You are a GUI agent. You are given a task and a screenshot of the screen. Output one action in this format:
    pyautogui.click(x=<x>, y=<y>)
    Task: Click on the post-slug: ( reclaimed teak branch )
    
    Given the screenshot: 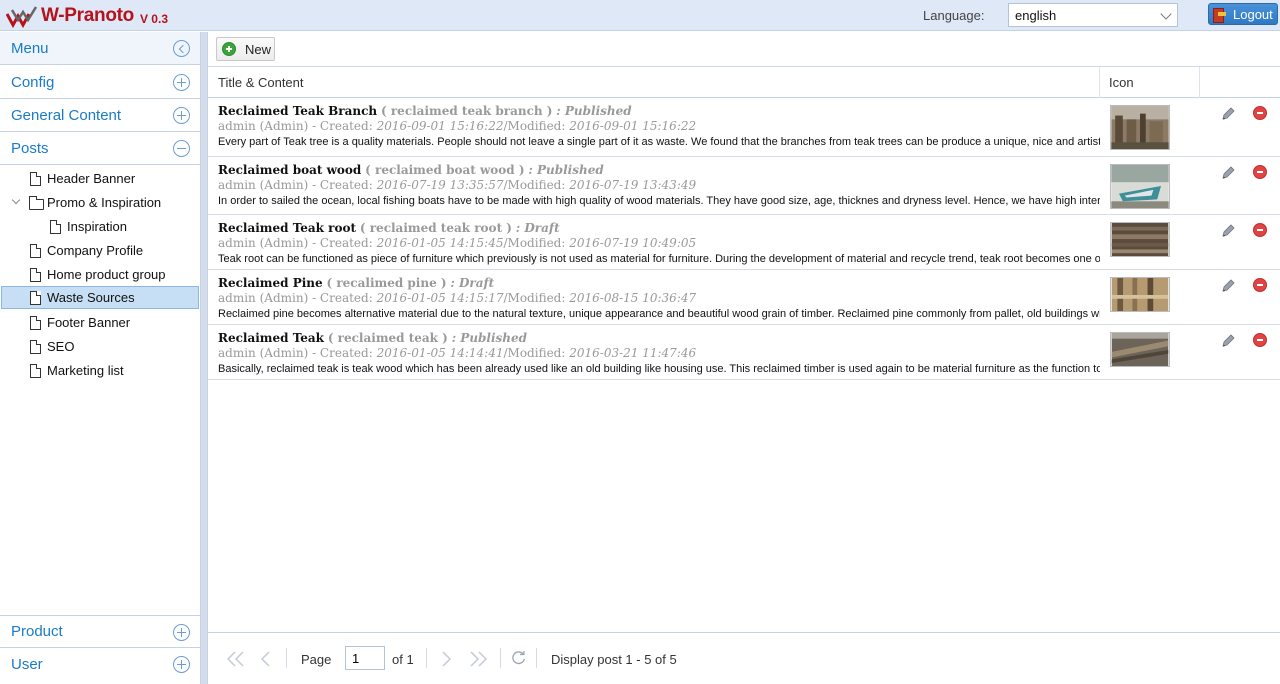 What is the action you would take?
    pyautogui.click(x=467, y=111)
    